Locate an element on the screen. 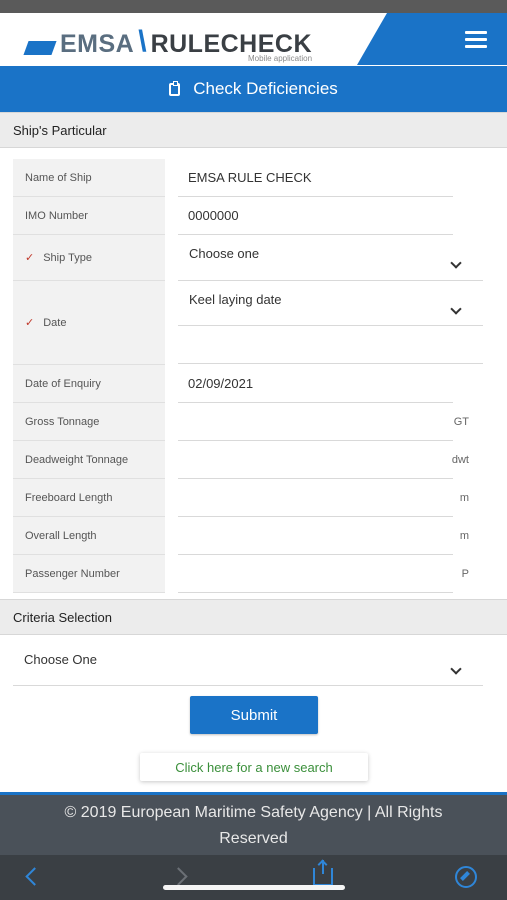 The width and height of the screenshot is (507, 900). ship-type-label: ✓ Ship Type is located at coordinates (89, 258).